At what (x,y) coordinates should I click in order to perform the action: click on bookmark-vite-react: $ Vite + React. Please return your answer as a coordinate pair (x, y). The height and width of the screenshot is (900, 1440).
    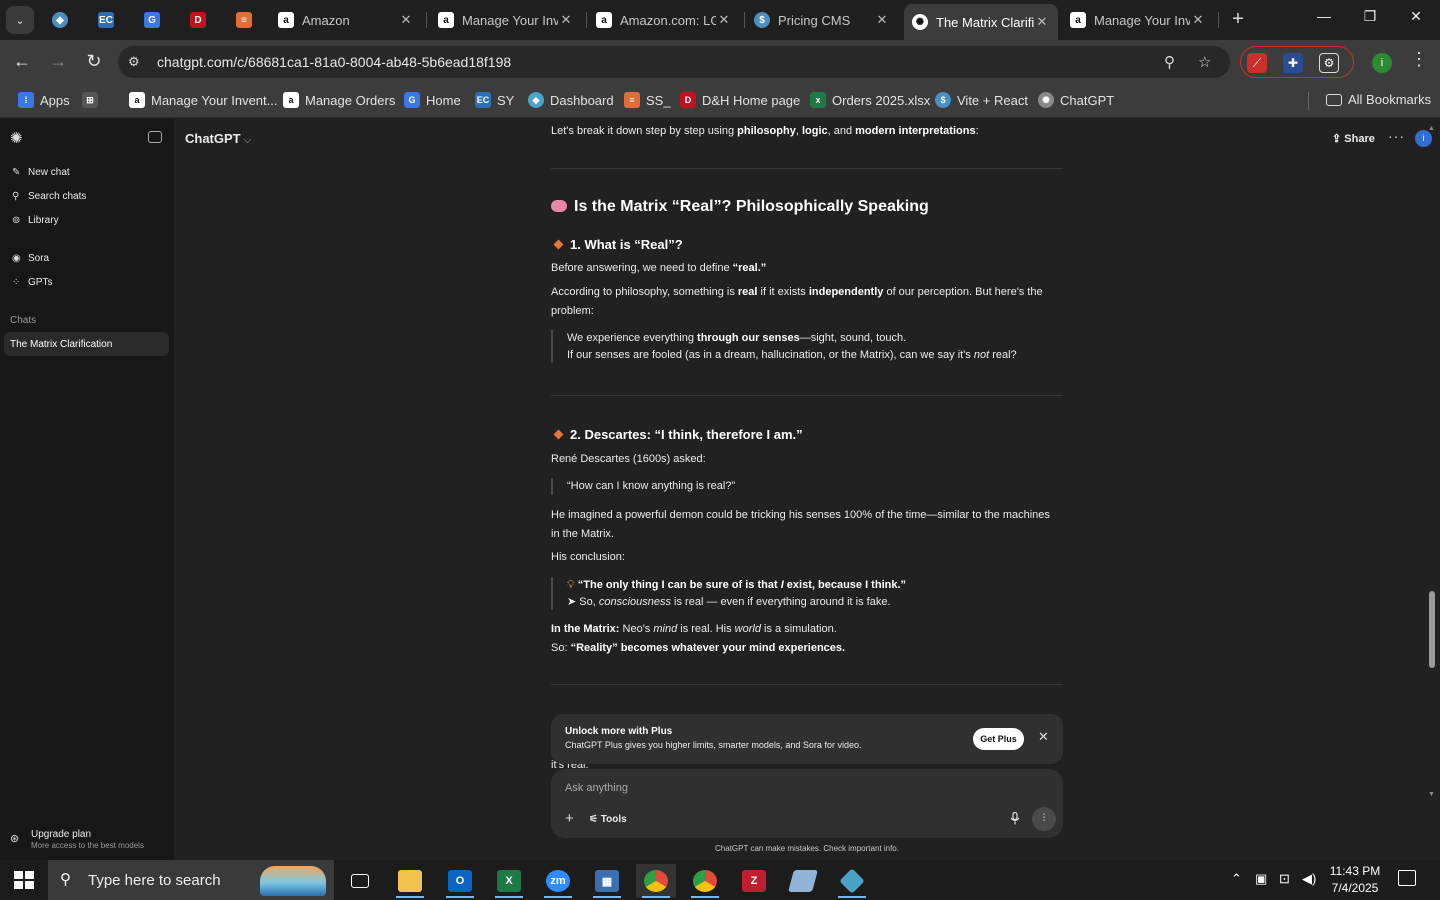
    Looking at the image, I should click on (981, 100).